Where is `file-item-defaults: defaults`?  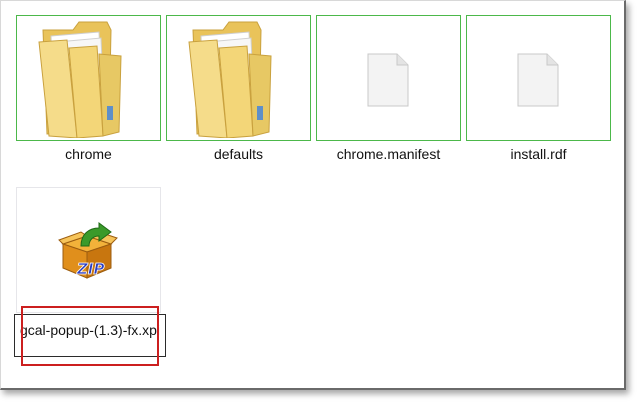 file-item-defaults: defaults is located at coordinates (238, 95).